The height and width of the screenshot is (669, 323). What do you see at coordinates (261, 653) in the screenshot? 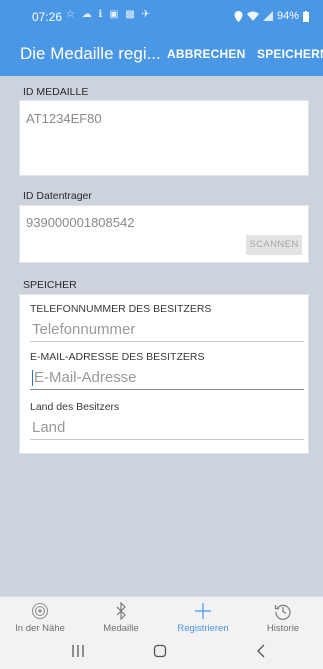
I see `back-icon` at bounding box center [261, 653].